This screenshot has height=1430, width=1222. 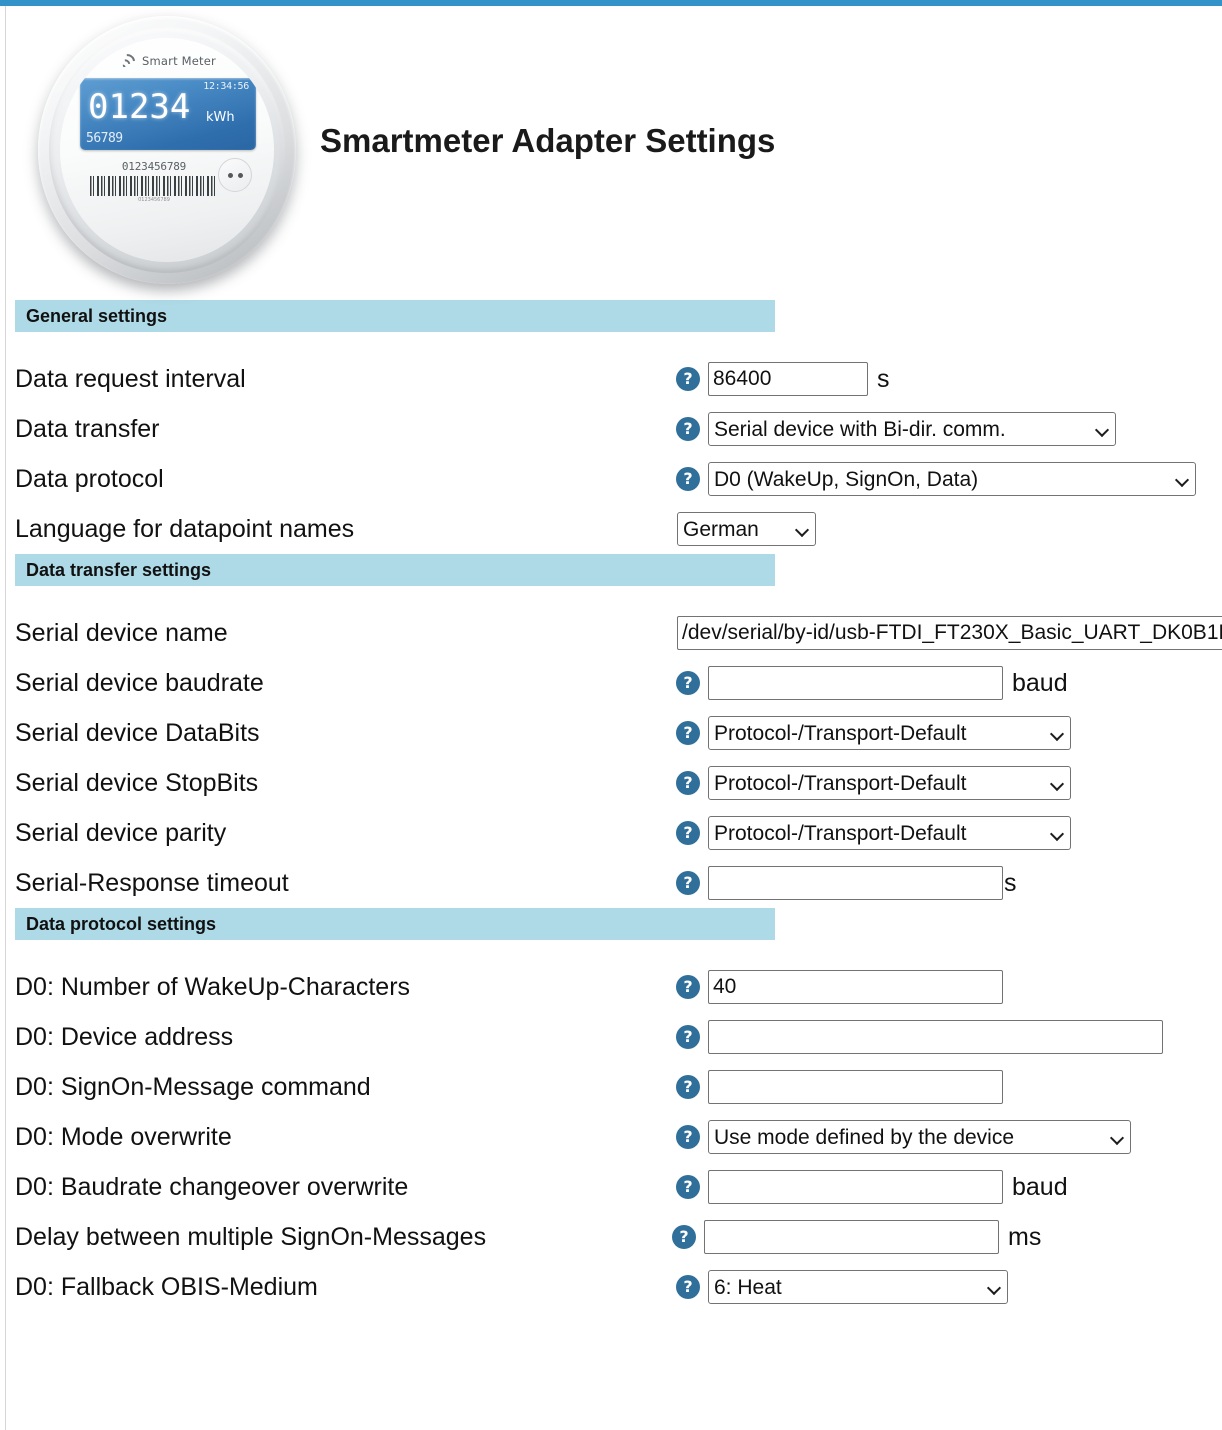 What do you see at coordinates (395, 570) in the screenshot?
I see `section-header-data-transfer-settings: Data transfer settings` at bounding box center [395, 570].